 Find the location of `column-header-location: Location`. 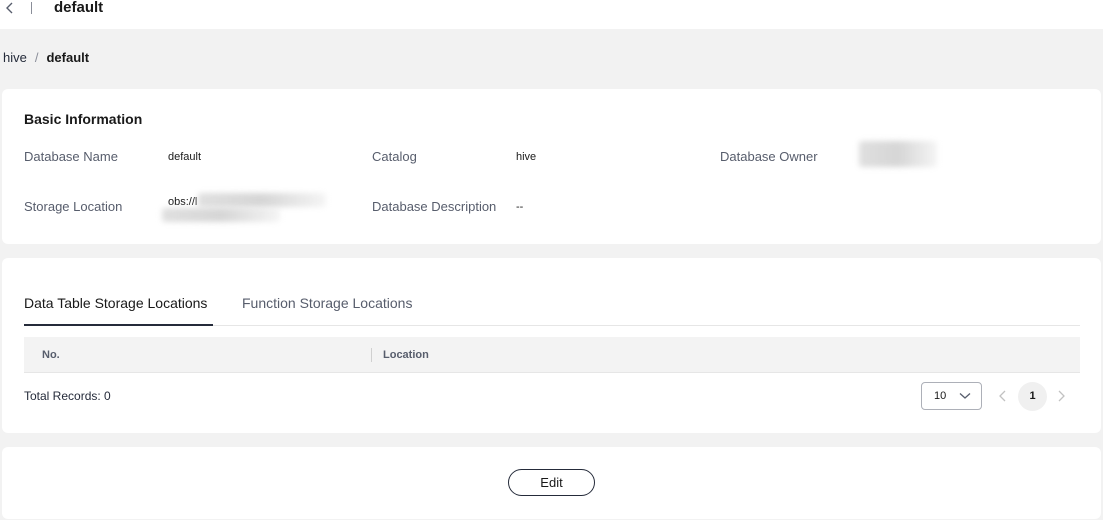

column-header-location: Location is located at coordinates (406, 355).